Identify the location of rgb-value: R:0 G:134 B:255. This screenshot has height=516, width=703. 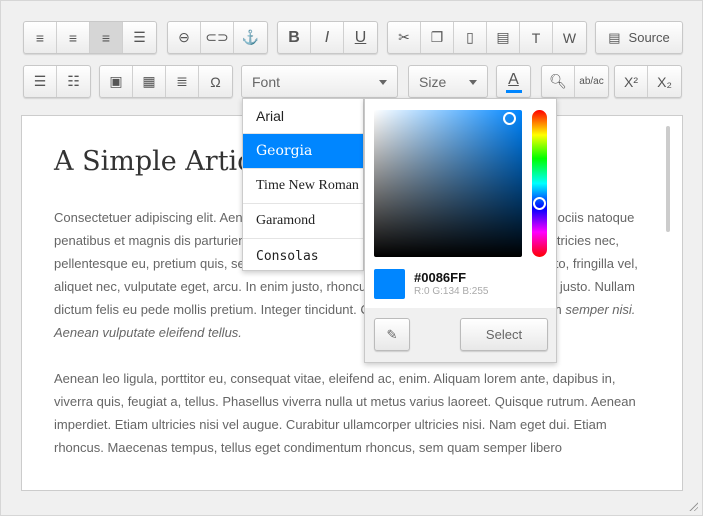
(451, 291).